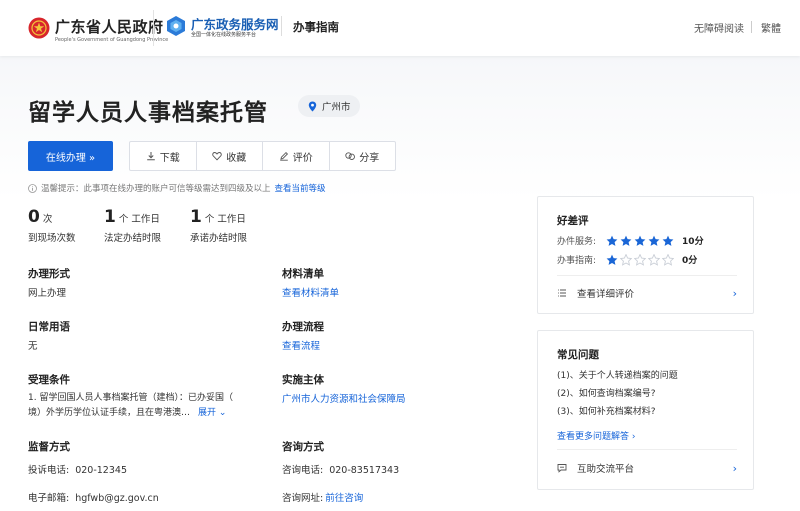 The height and width of the screenshot is (511, 800). Describe the element at coordinates (132, 225) in the screenshot. I see `stat-legal-limit: 1个 工作日 法定办结时限` at that location.